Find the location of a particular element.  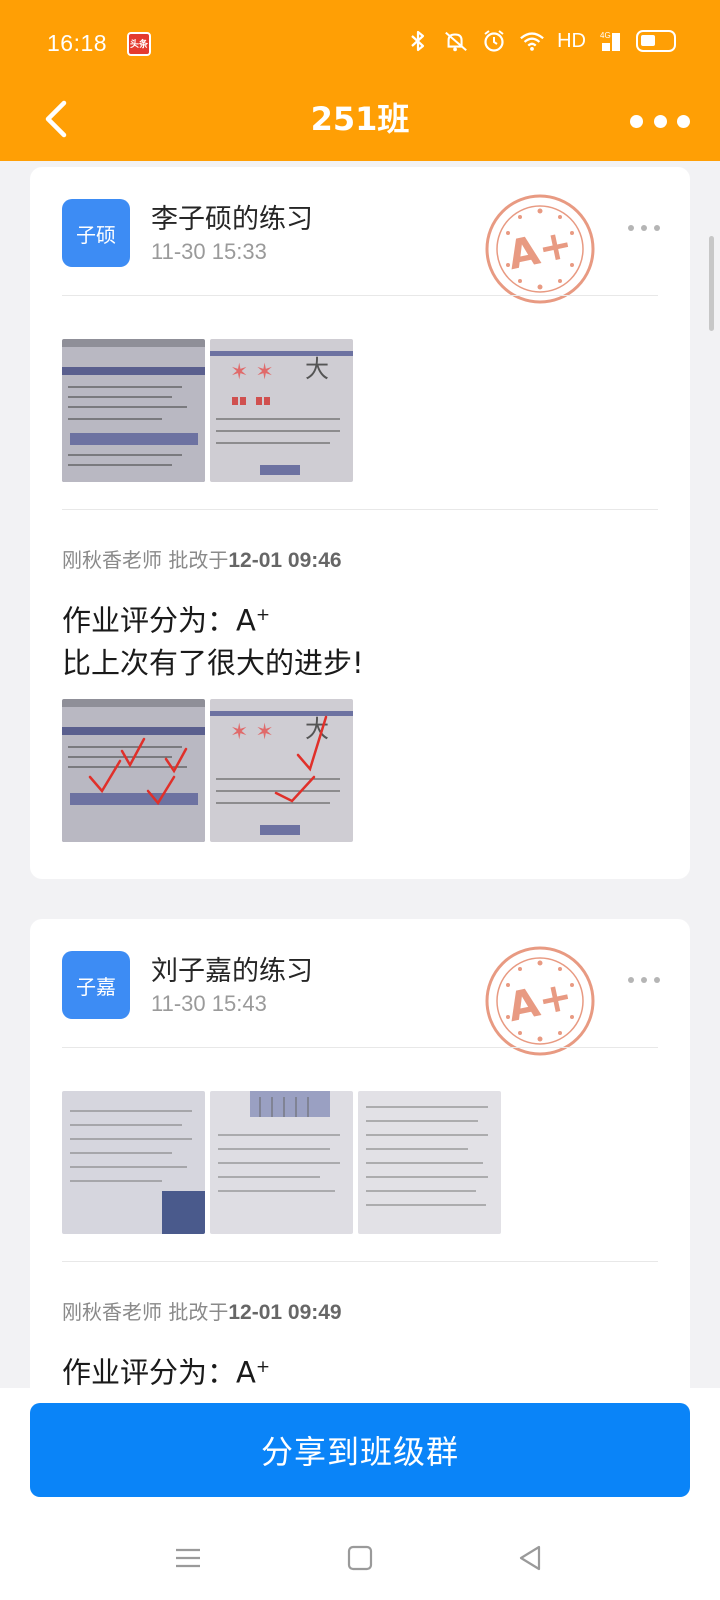

back-triangle-icon is located at coordinates (530, 1558).